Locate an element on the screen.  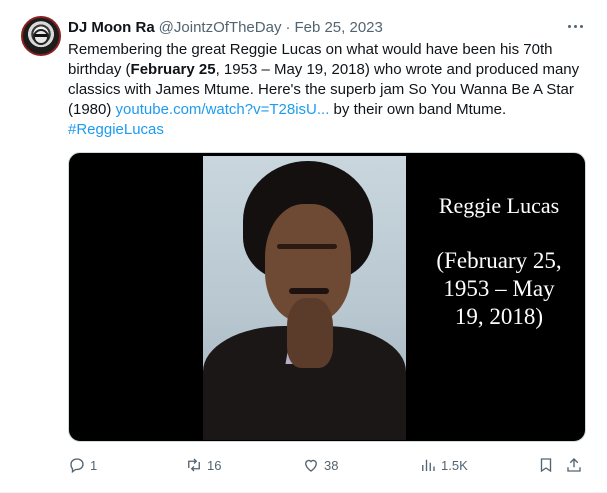
hashtag-link: #ReggieLucas is located at coordinates (116, 129).